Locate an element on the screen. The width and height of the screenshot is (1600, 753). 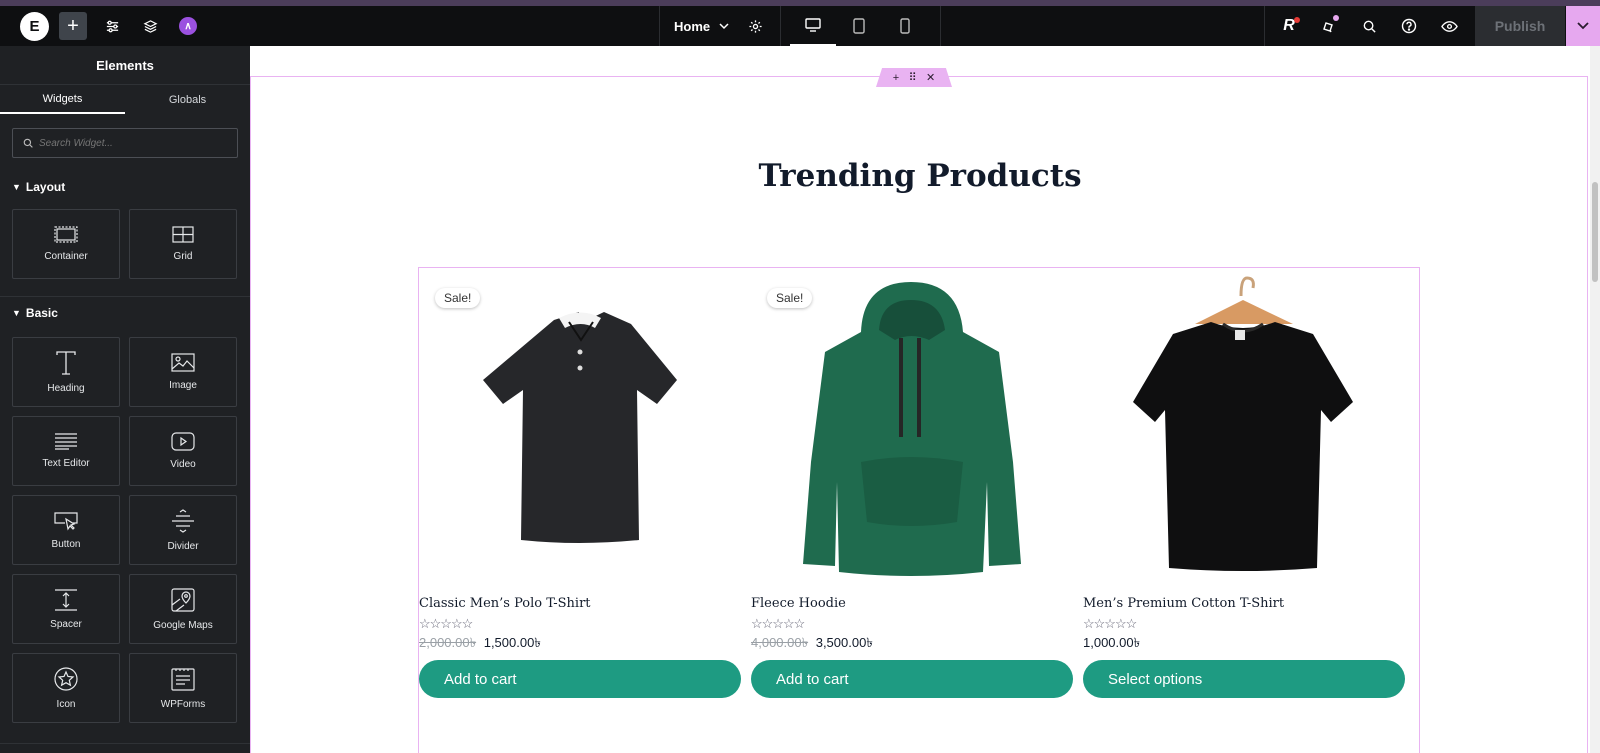
section-handle: + ⠿ ✕ is located at coordinates (914, 77).